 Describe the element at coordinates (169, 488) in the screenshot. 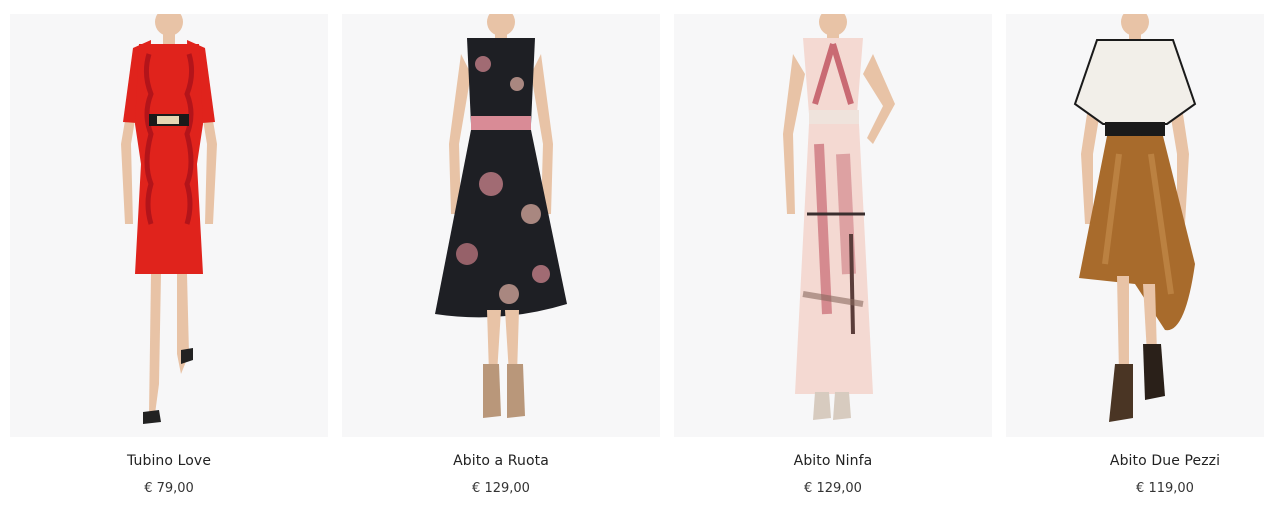

I see `product-price: € 79,00` at that location.